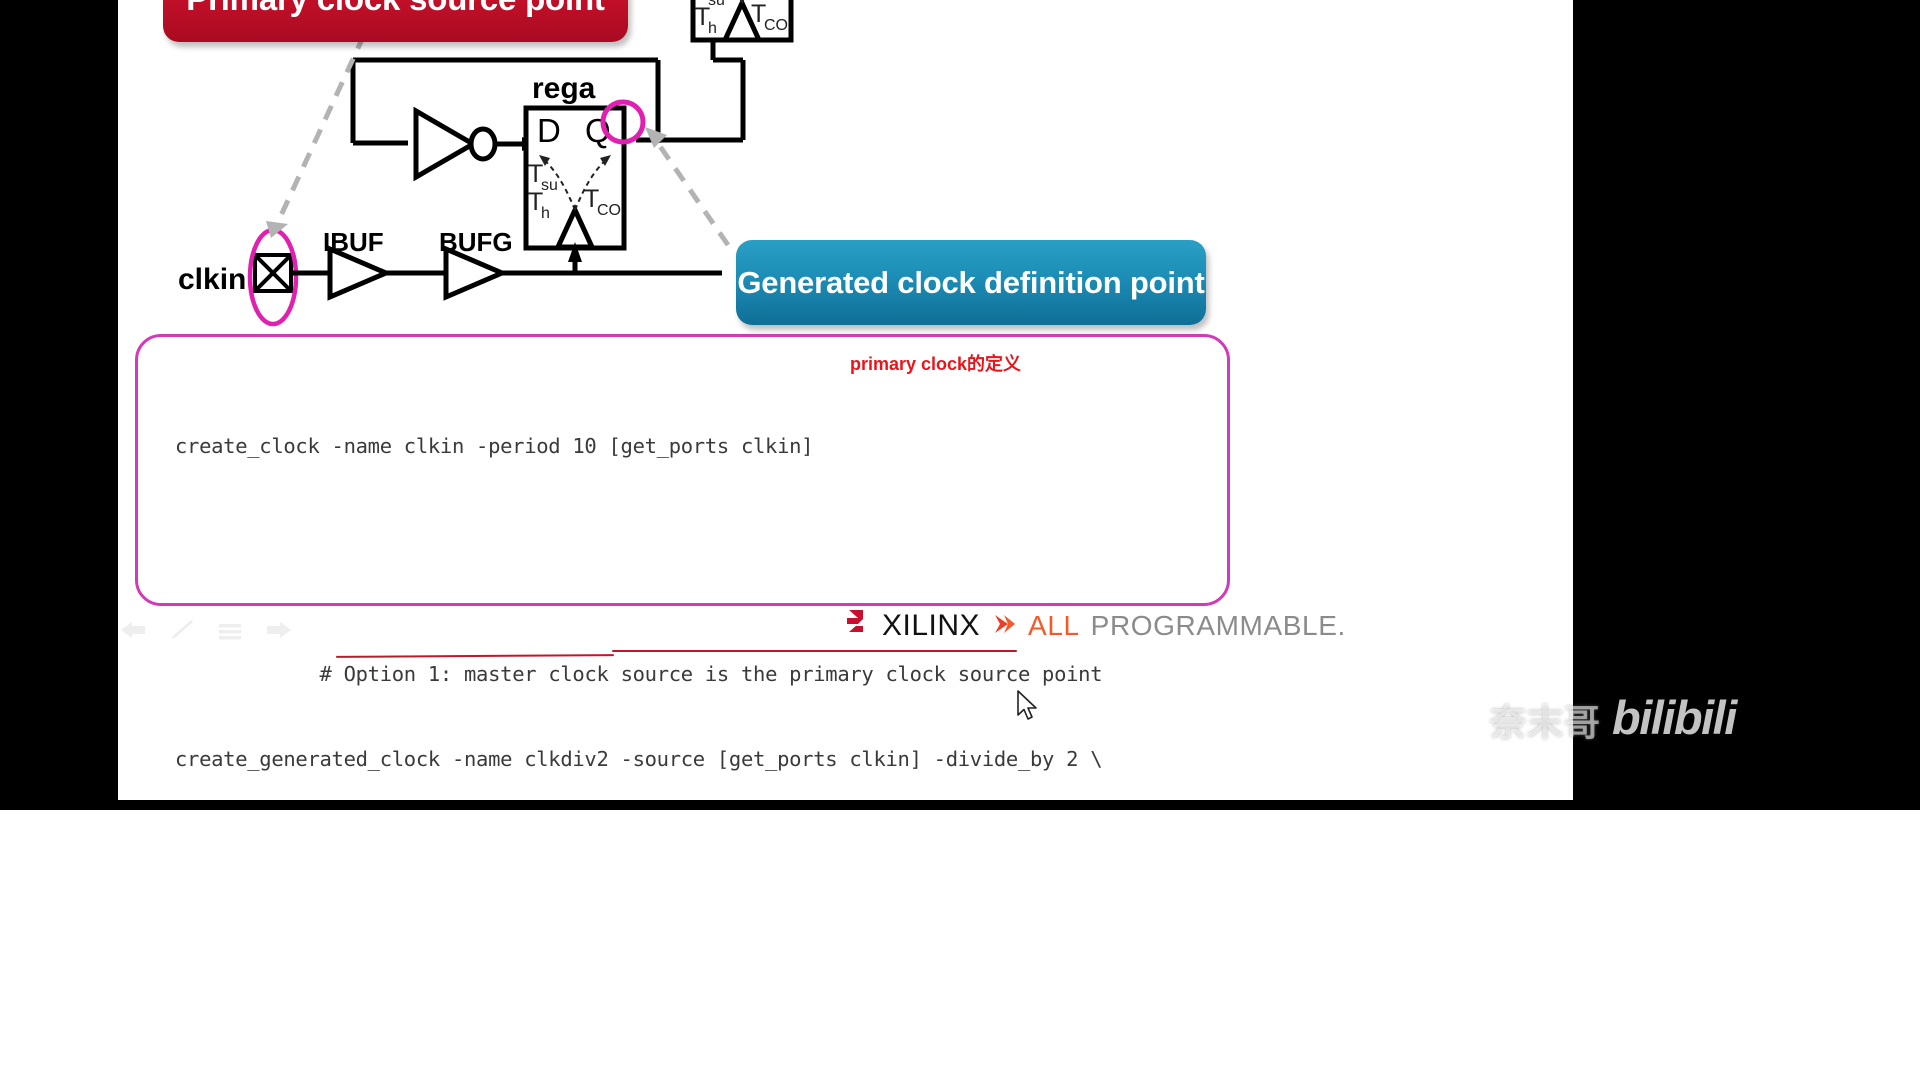  Describe the element at coordinates (212, 279) in the screenshot. I see `clkin-label: clkin` at that location.